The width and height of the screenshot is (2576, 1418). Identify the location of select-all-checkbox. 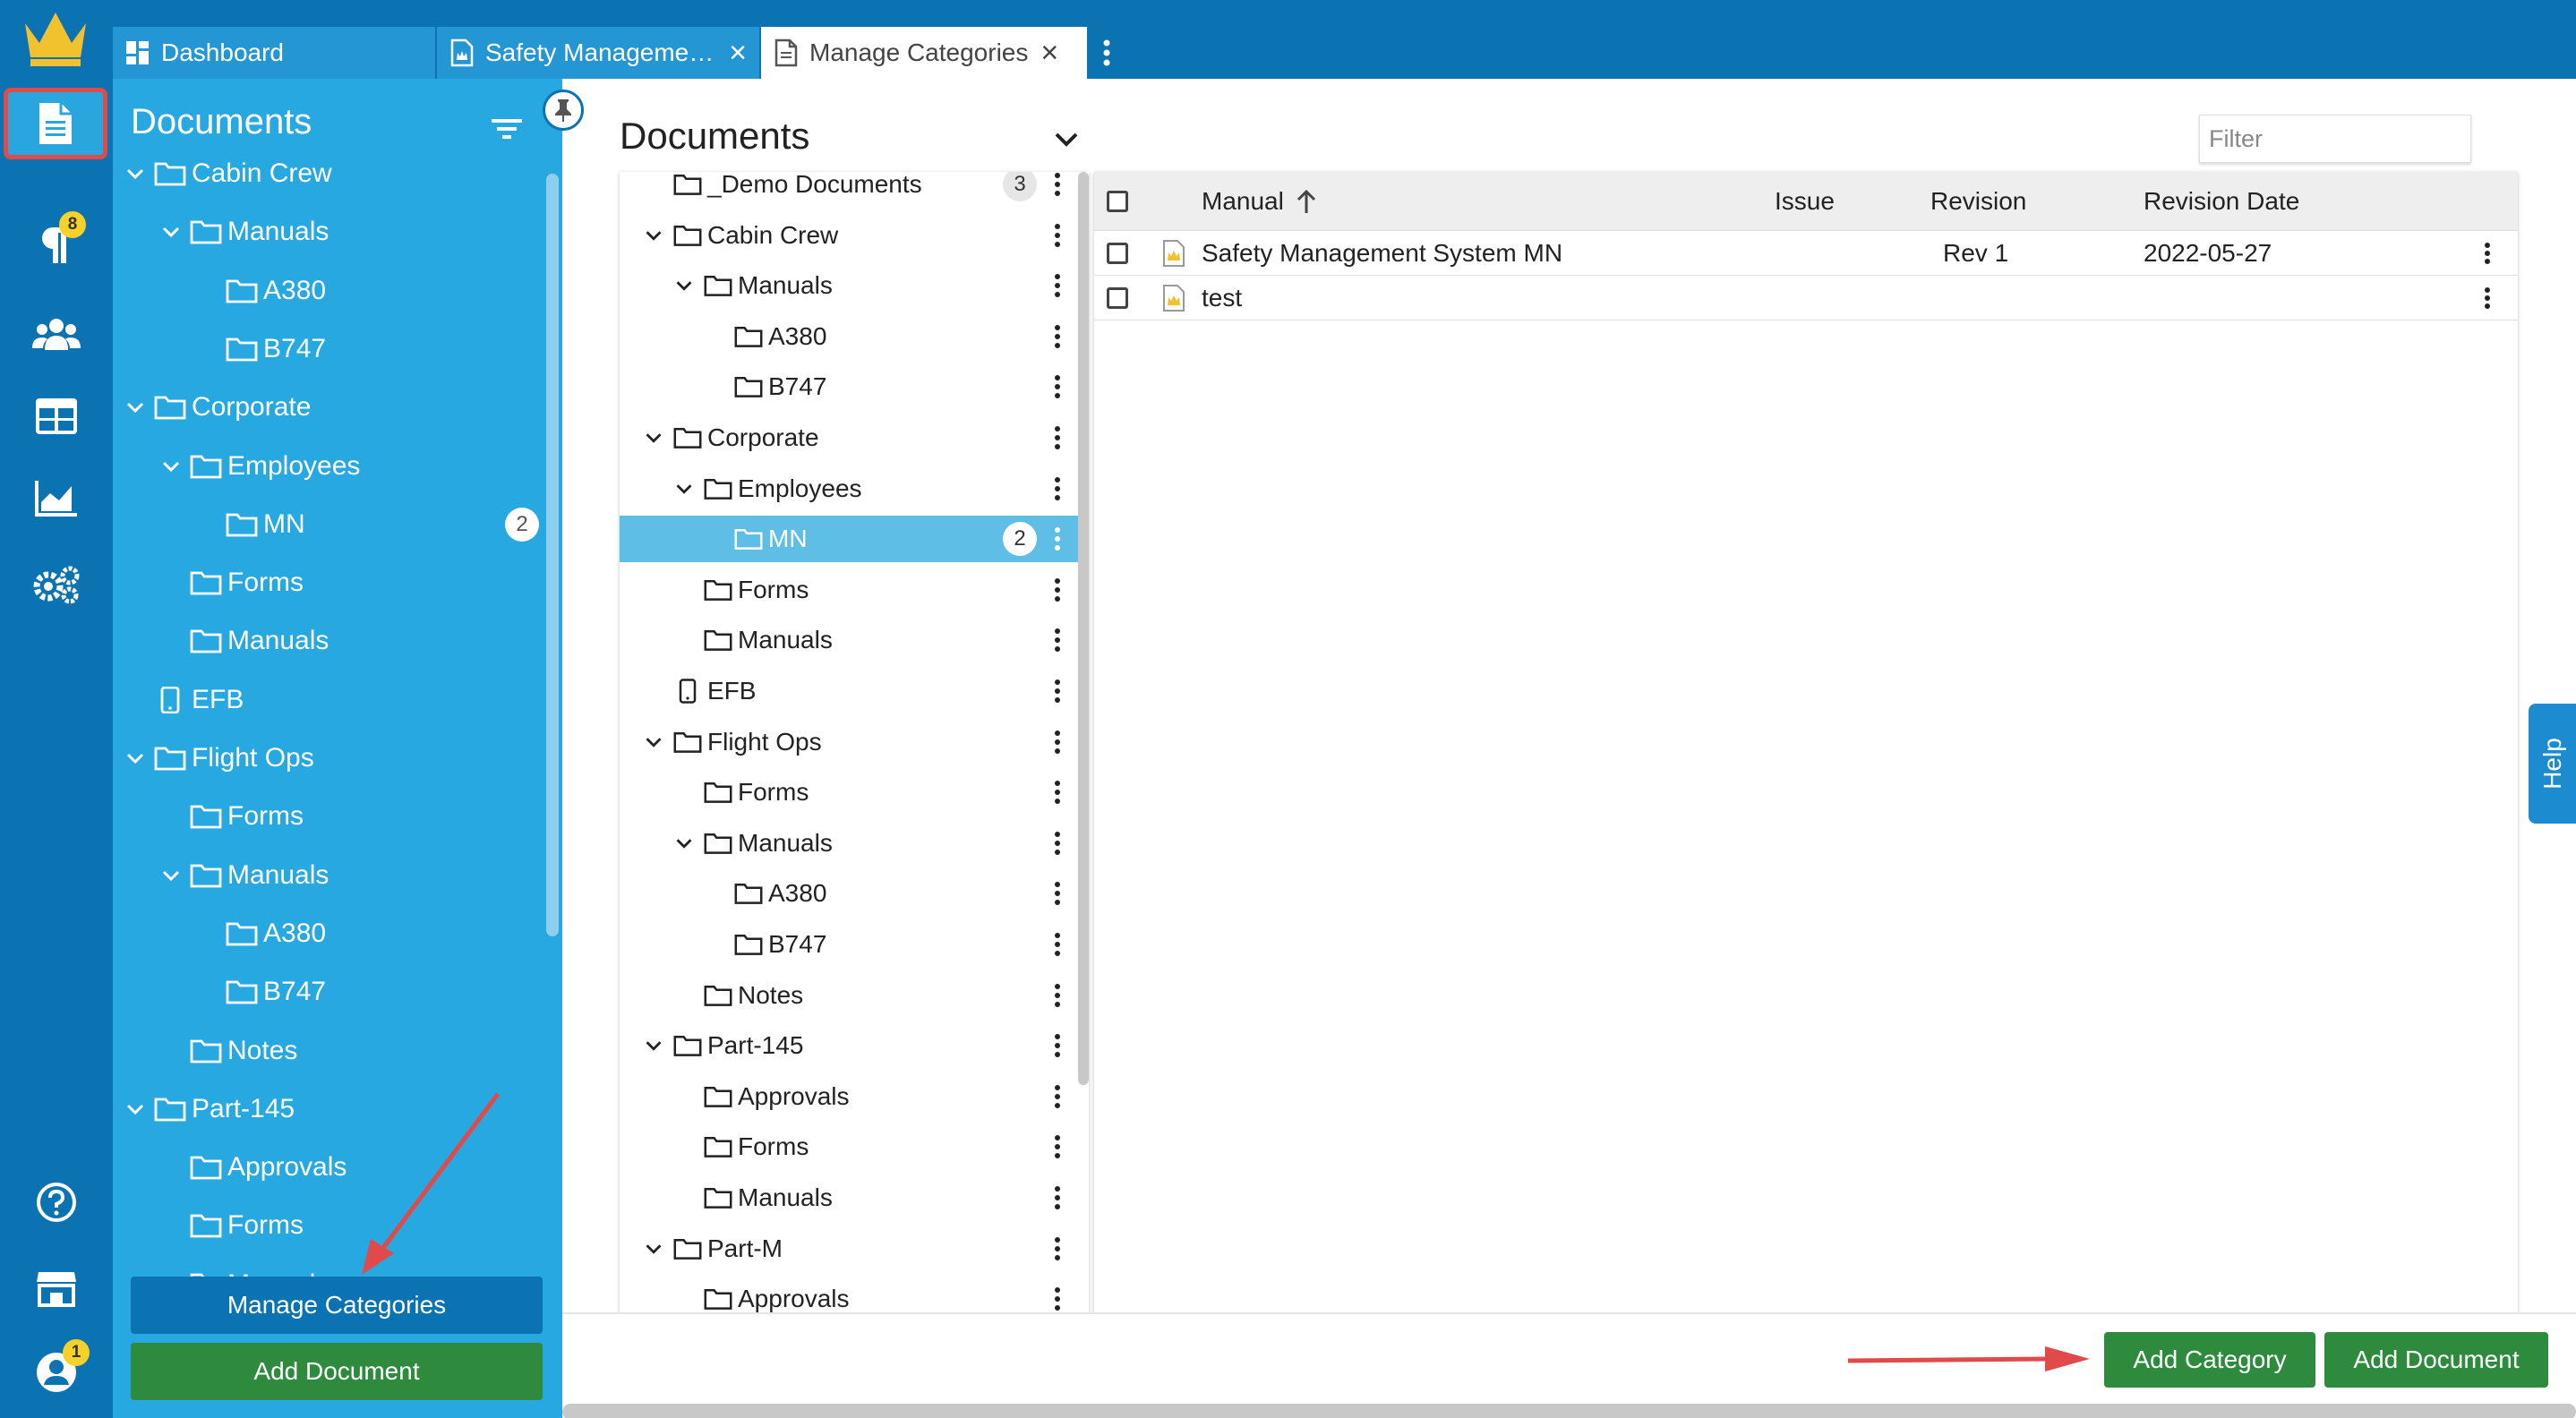
(1117, 202).